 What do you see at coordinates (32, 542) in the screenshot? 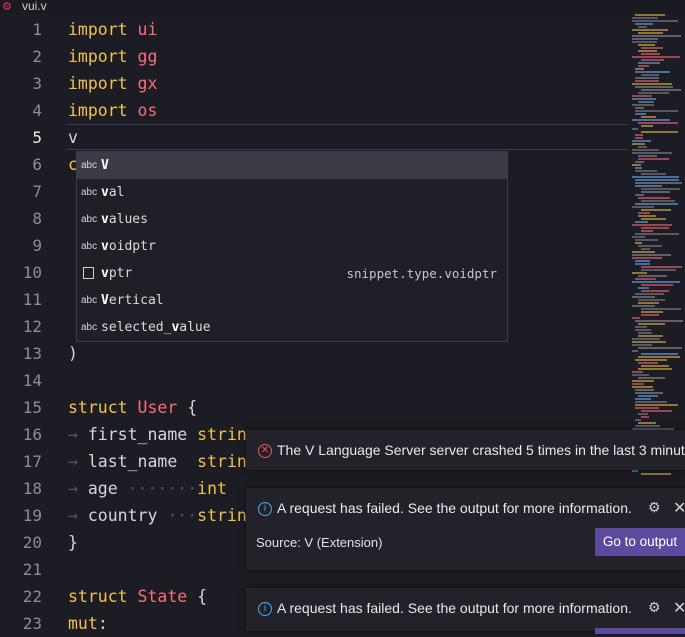
I see `line-number: 20` at bounding box center [32, 542].